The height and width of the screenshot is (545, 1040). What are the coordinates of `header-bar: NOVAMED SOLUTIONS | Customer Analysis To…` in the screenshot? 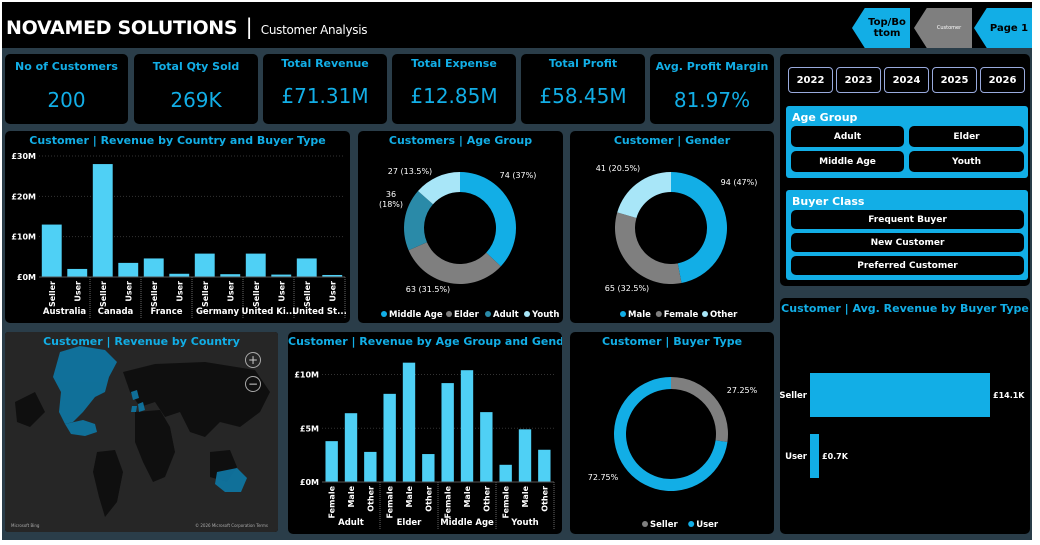 It's located at (517, 25).